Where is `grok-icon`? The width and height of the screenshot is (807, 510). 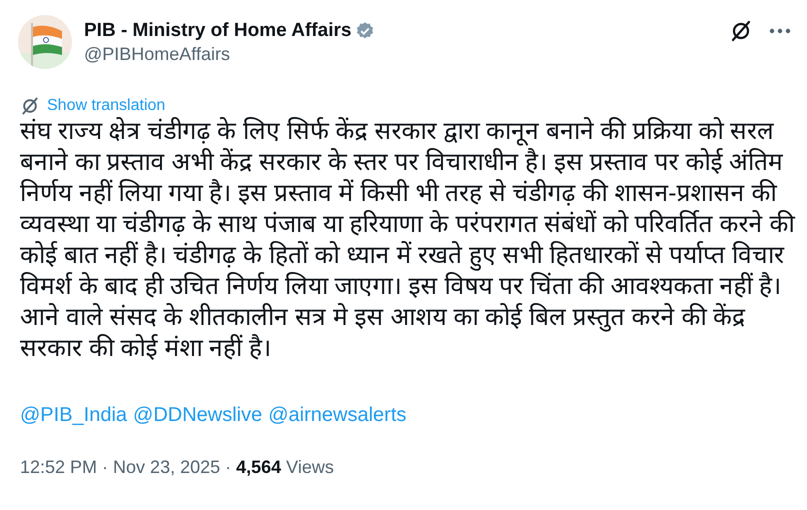 grok-icon is located at coordinates (741, 31).